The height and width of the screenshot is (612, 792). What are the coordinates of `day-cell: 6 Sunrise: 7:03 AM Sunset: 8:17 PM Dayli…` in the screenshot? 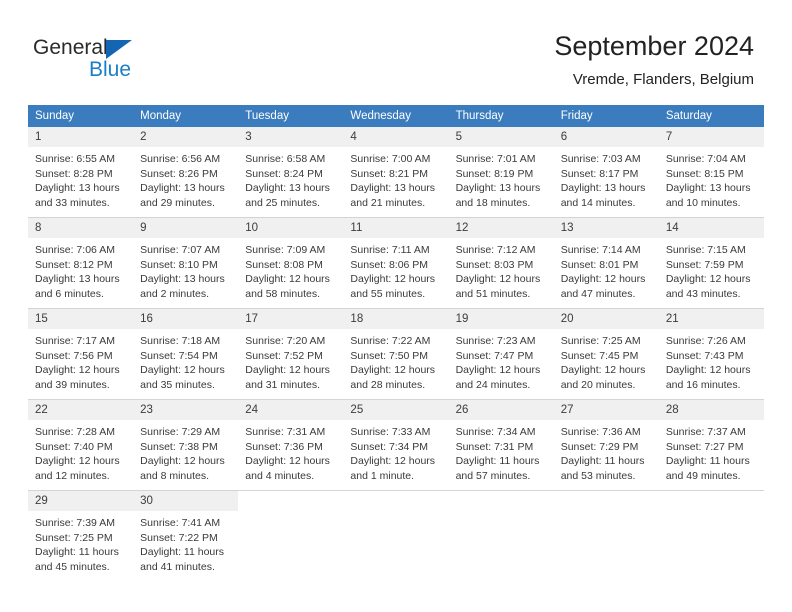 It's located at (606, 172).